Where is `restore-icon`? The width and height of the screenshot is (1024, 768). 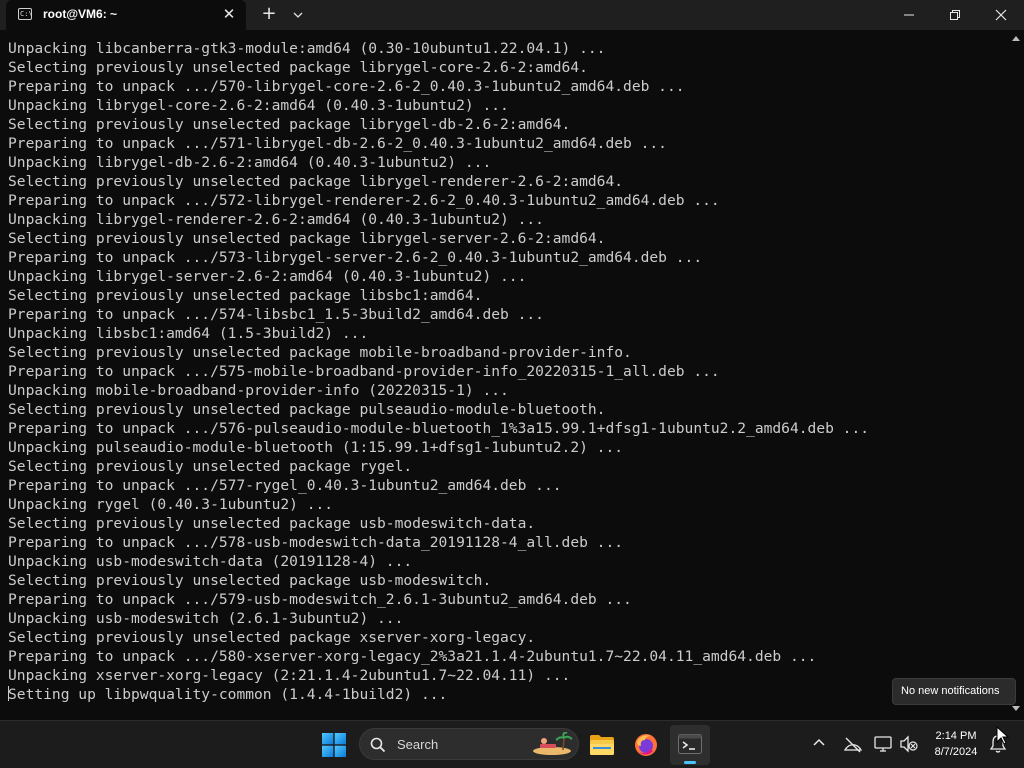 restore-icon is located at coordinates (955, 15).